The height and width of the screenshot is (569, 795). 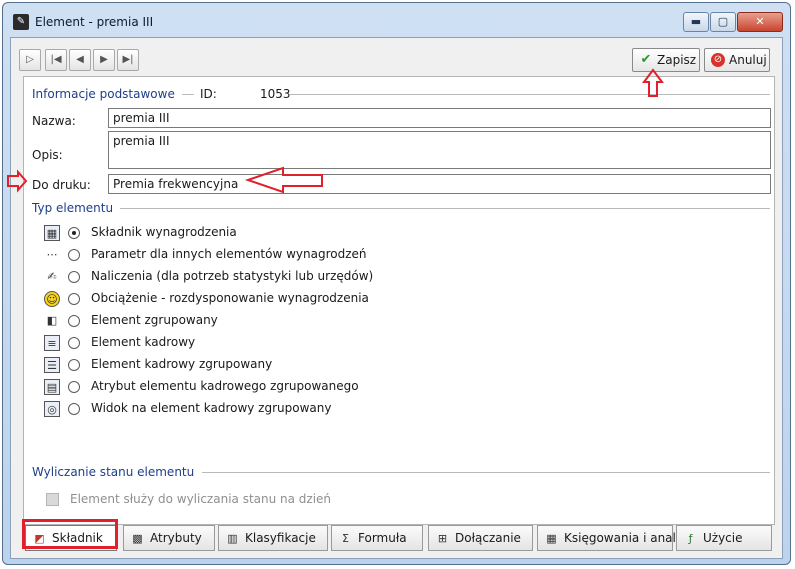 I want to click on arrow-left-annotation, so click(x=283, y=180).